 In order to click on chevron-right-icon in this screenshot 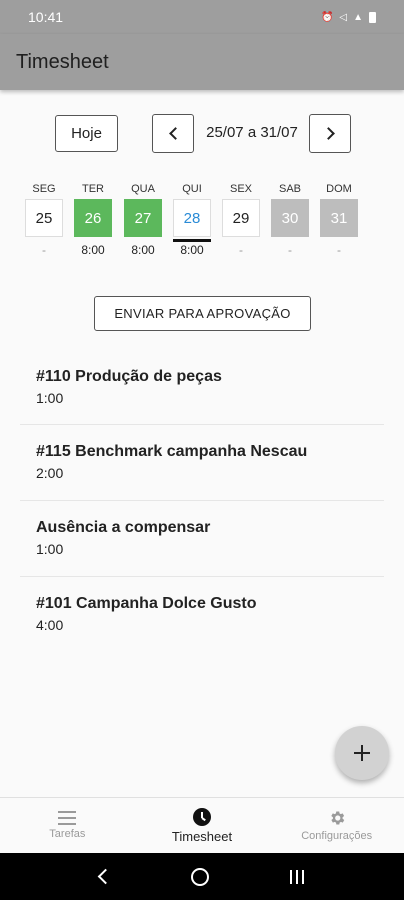, I will do `click(328, 133)`.